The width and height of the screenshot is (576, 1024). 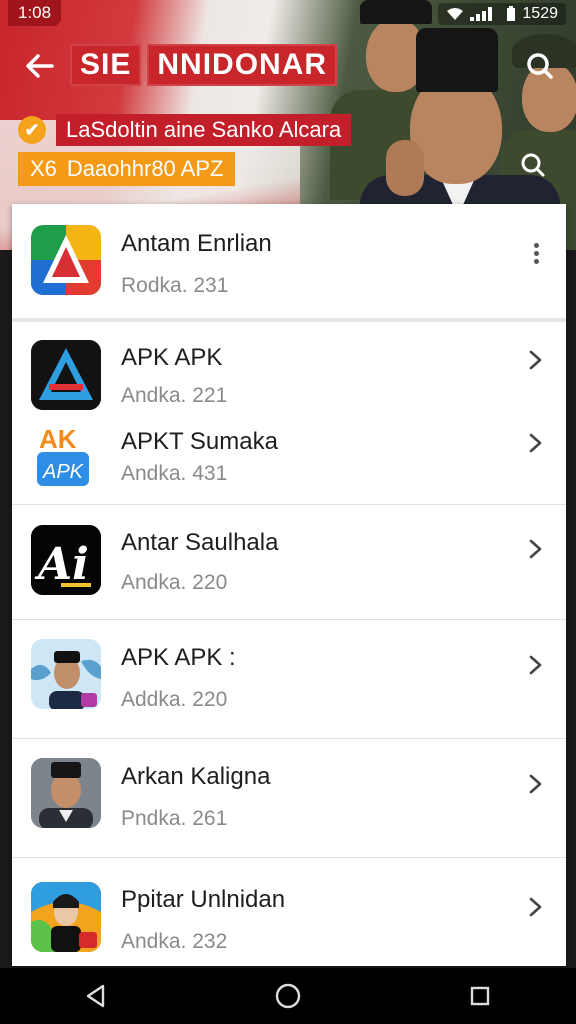 I want to click on system-nav-bar, so click(x=288, y=996).